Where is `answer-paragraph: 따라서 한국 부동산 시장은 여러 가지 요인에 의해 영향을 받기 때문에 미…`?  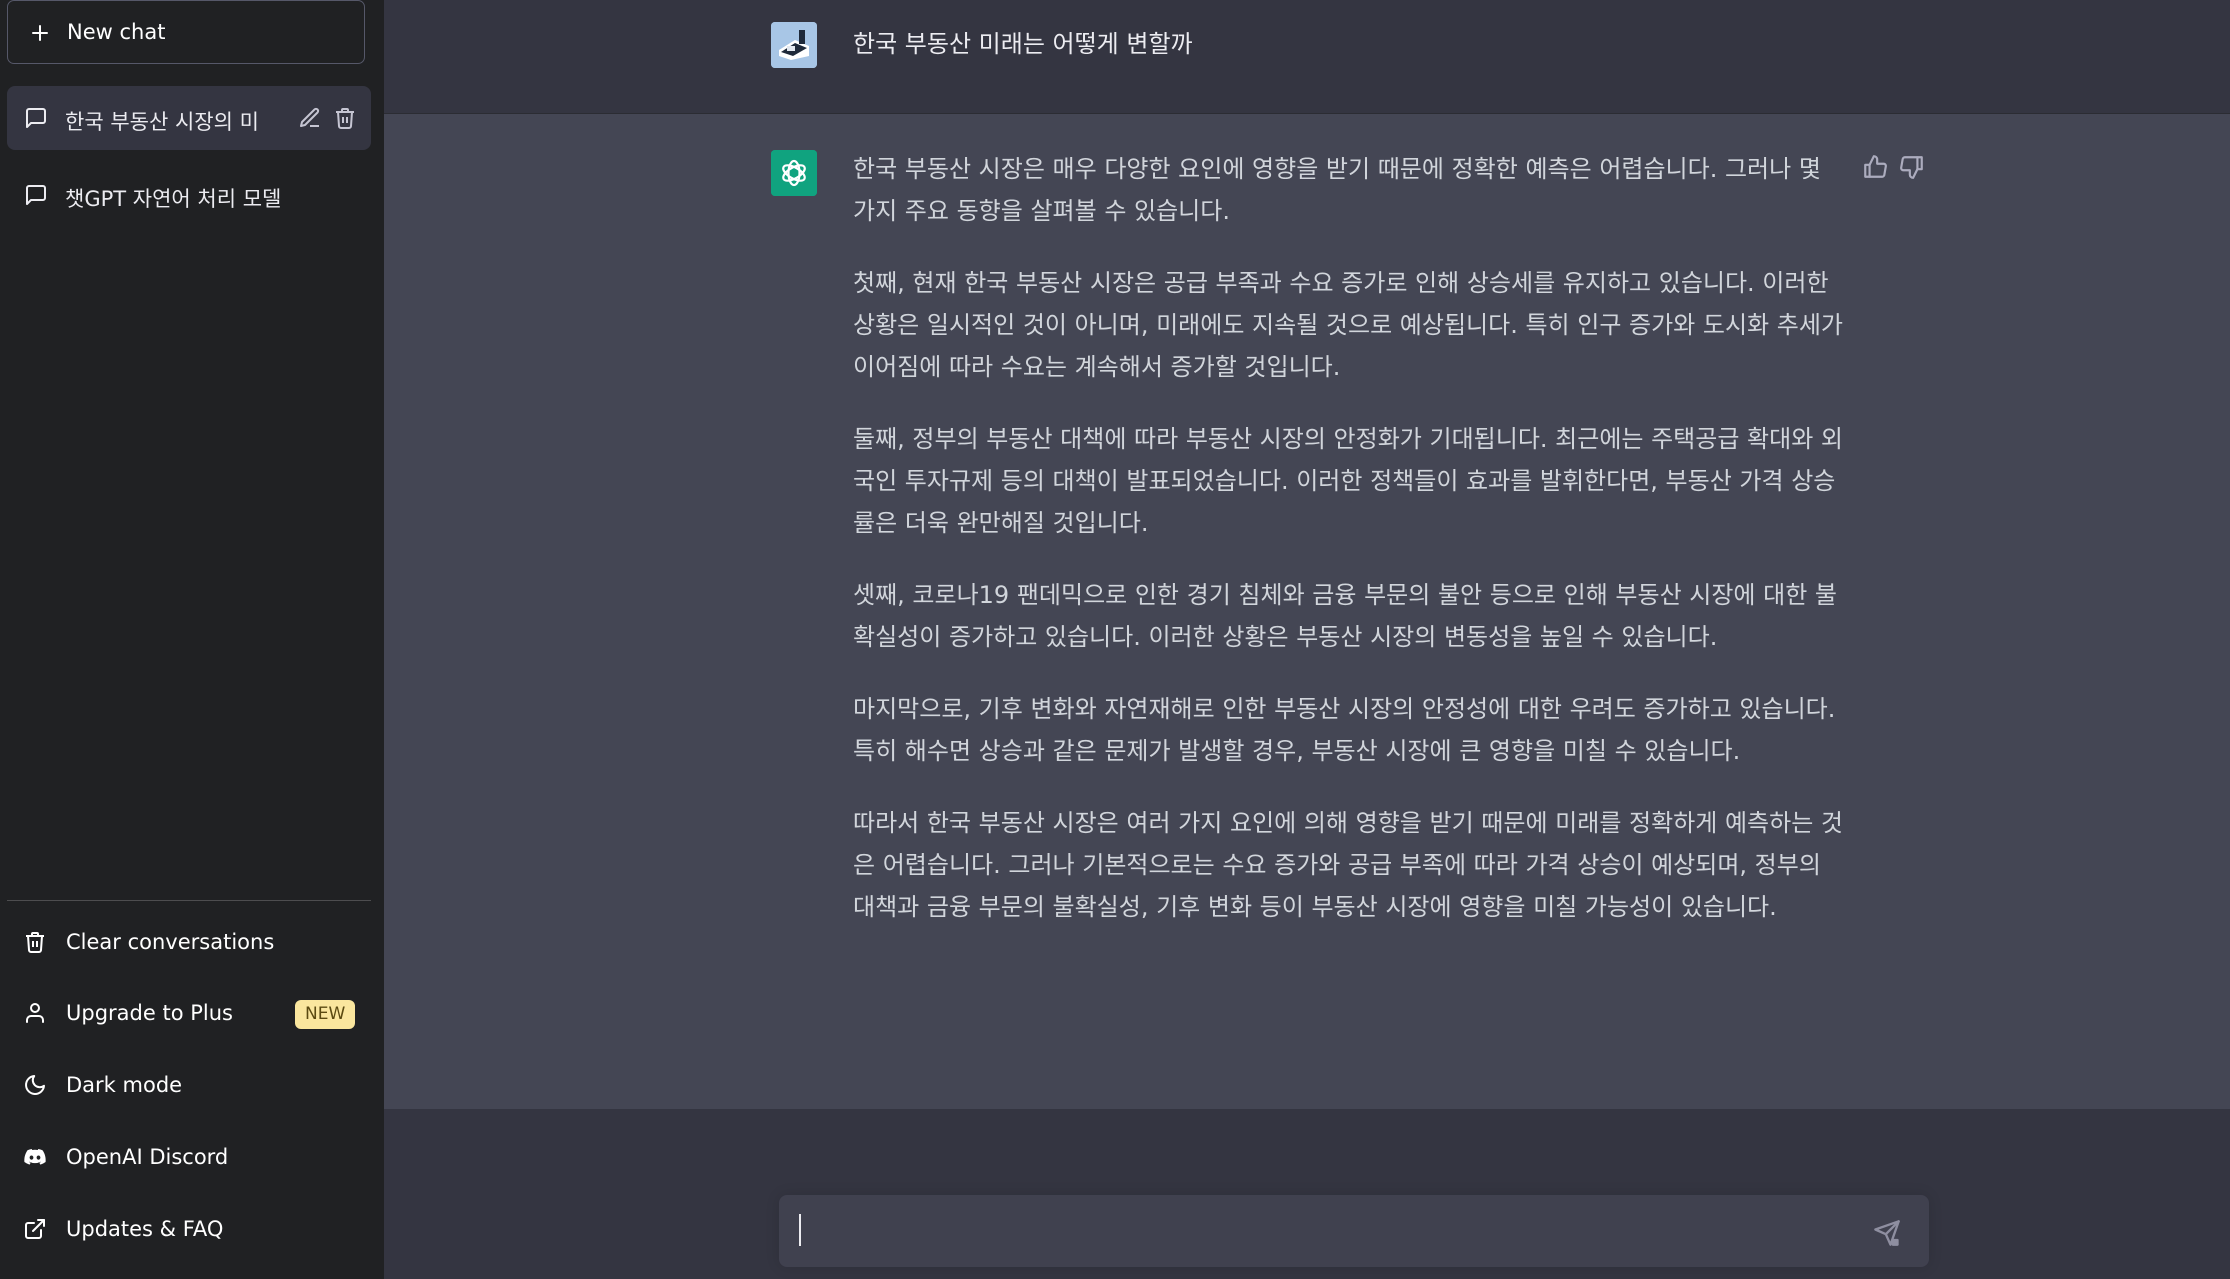
answer-paragraph: 따라서 한국 부동산 시장은 여러 가지 요인에 의해 영향을 받기 때문에 미… is located at coordinates (1348, 865).